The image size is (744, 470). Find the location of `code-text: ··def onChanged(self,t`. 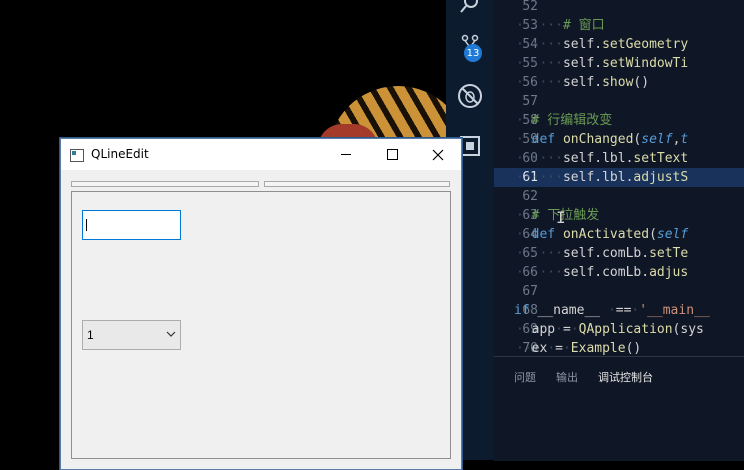

code-text: ··def onChanged(self,t is located at coordinates (602, 139).